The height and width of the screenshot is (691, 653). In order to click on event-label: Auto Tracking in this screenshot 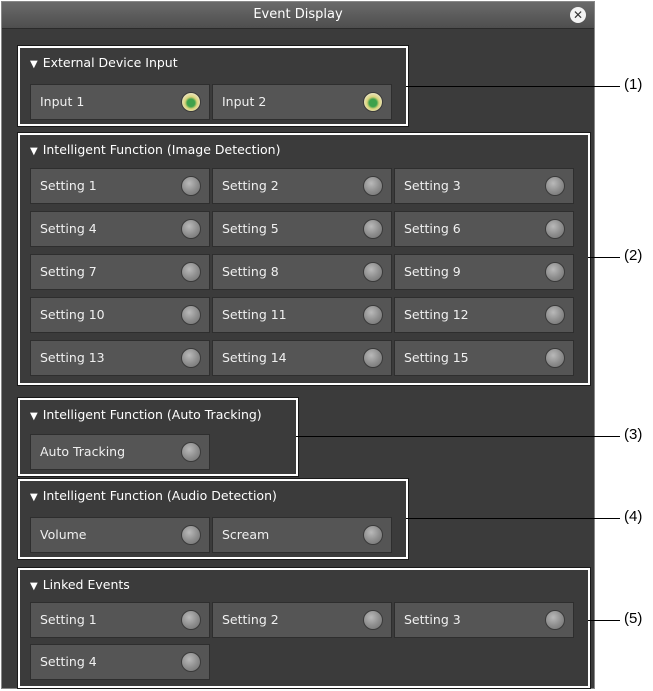, I will do `click(83, 451)`.